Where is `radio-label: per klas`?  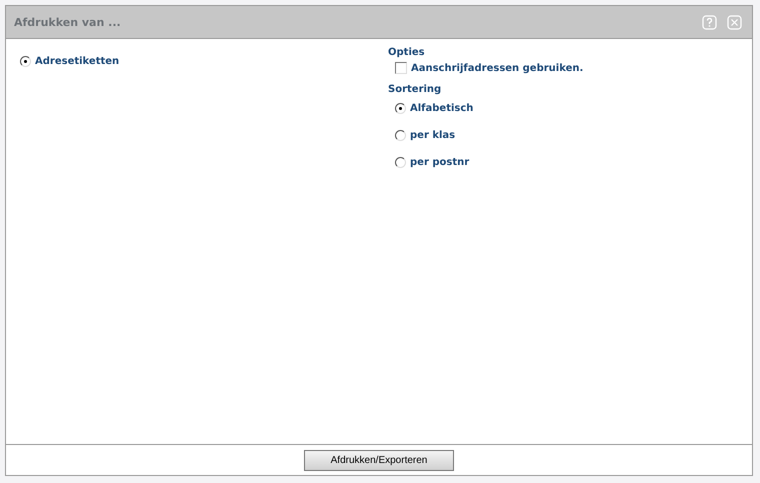 radio-label: per klas is located at coordinates (433, 135).